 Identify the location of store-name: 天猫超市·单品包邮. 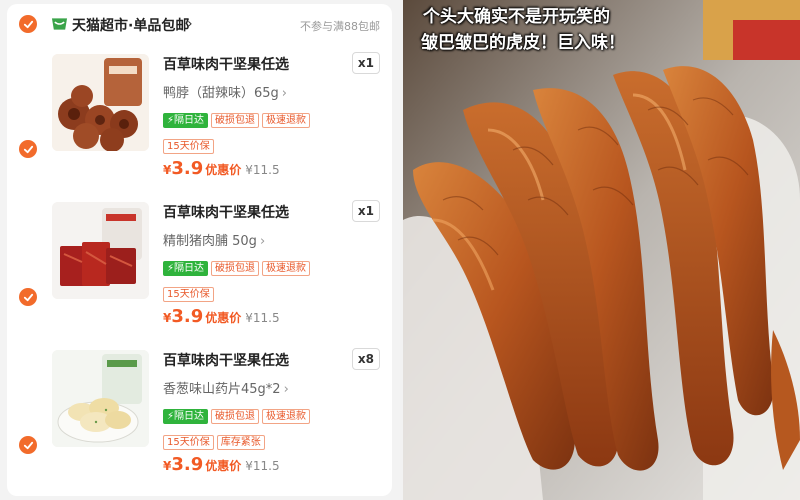
(130, 25).